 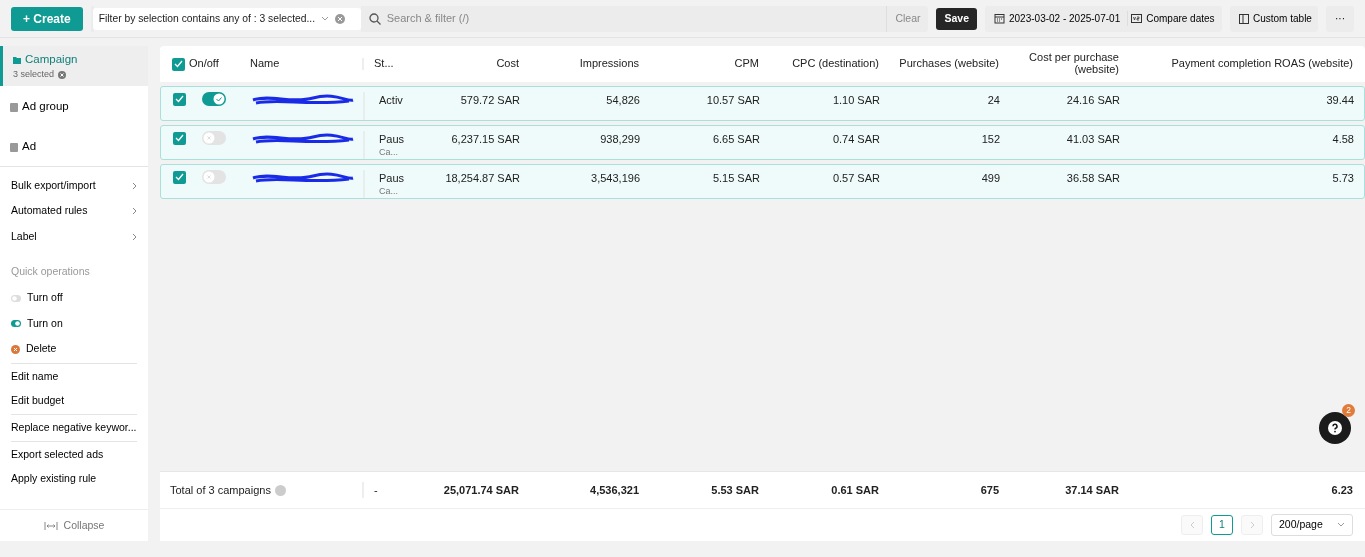 What do you see at coordinates (993, 100) in the screenshot?
I see `table-cell: 24` at bounding box center [993, 100].